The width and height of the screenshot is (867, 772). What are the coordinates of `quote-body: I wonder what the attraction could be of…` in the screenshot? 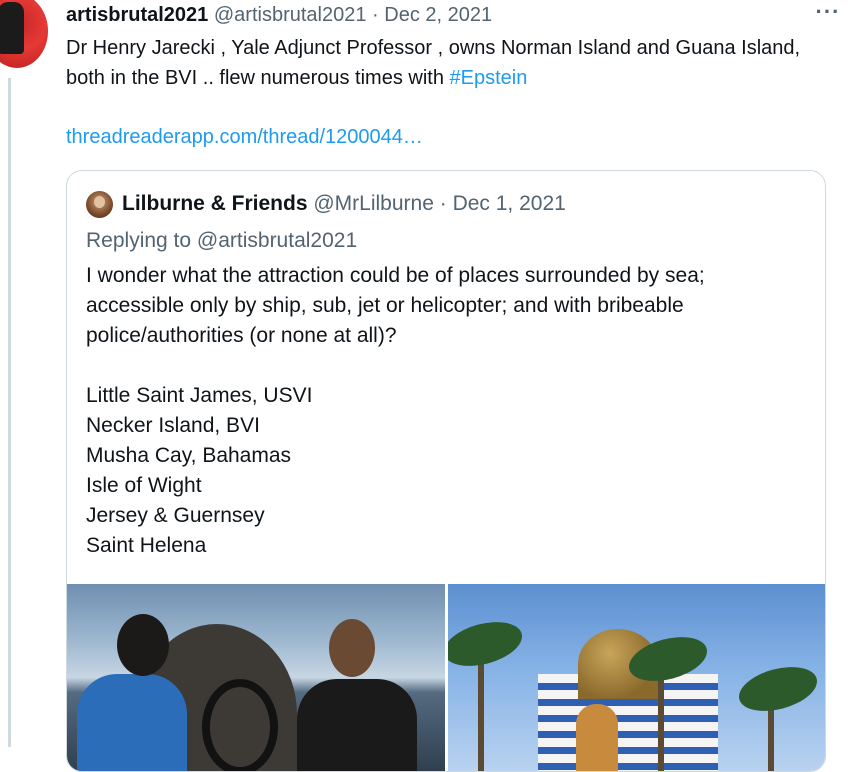 It's located at (395, 305).